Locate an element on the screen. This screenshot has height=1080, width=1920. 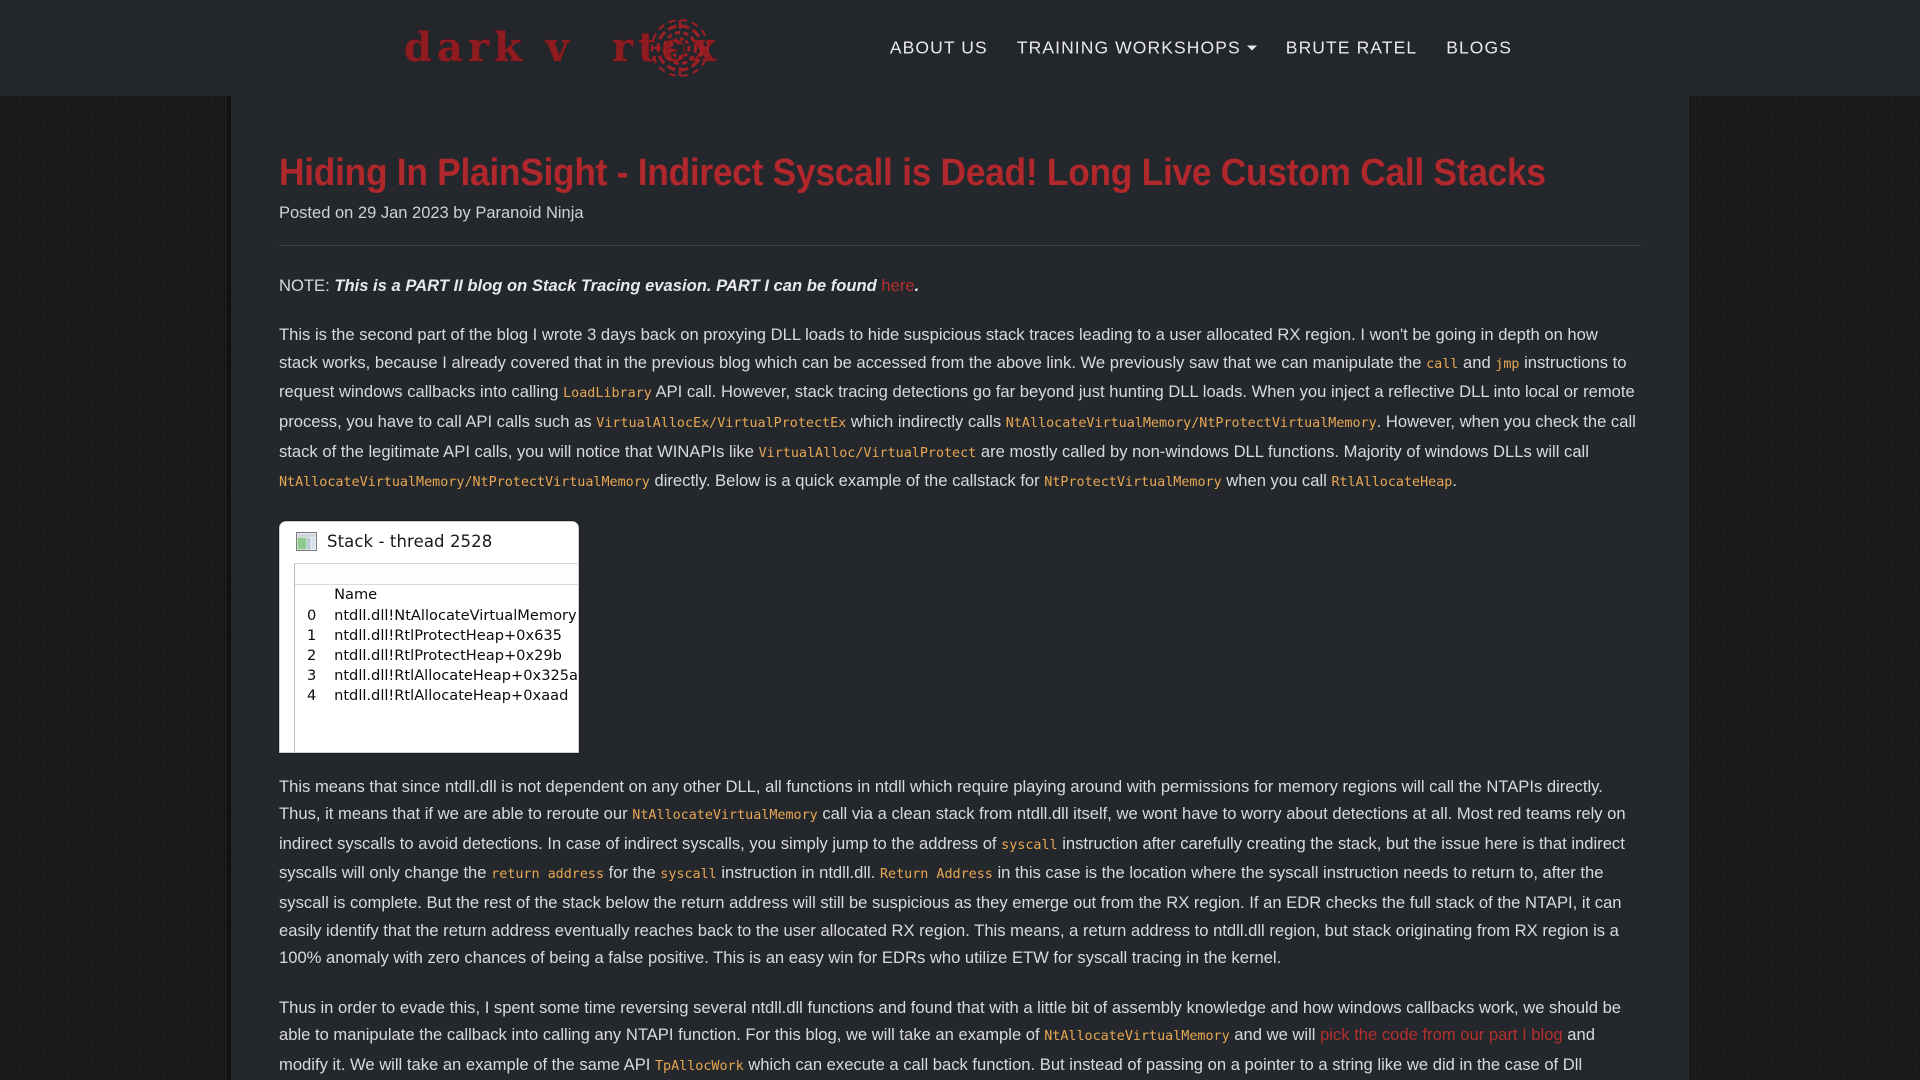
p1-code-virtualallocex: VirtualAllocEx is located at coordinates (653, 423).